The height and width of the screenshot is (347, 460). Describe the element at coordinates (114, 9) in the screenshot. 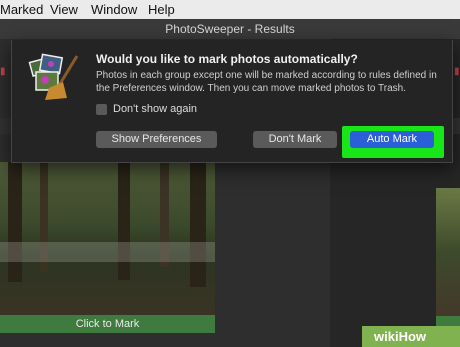

I see `menu-window: Window` at that location.